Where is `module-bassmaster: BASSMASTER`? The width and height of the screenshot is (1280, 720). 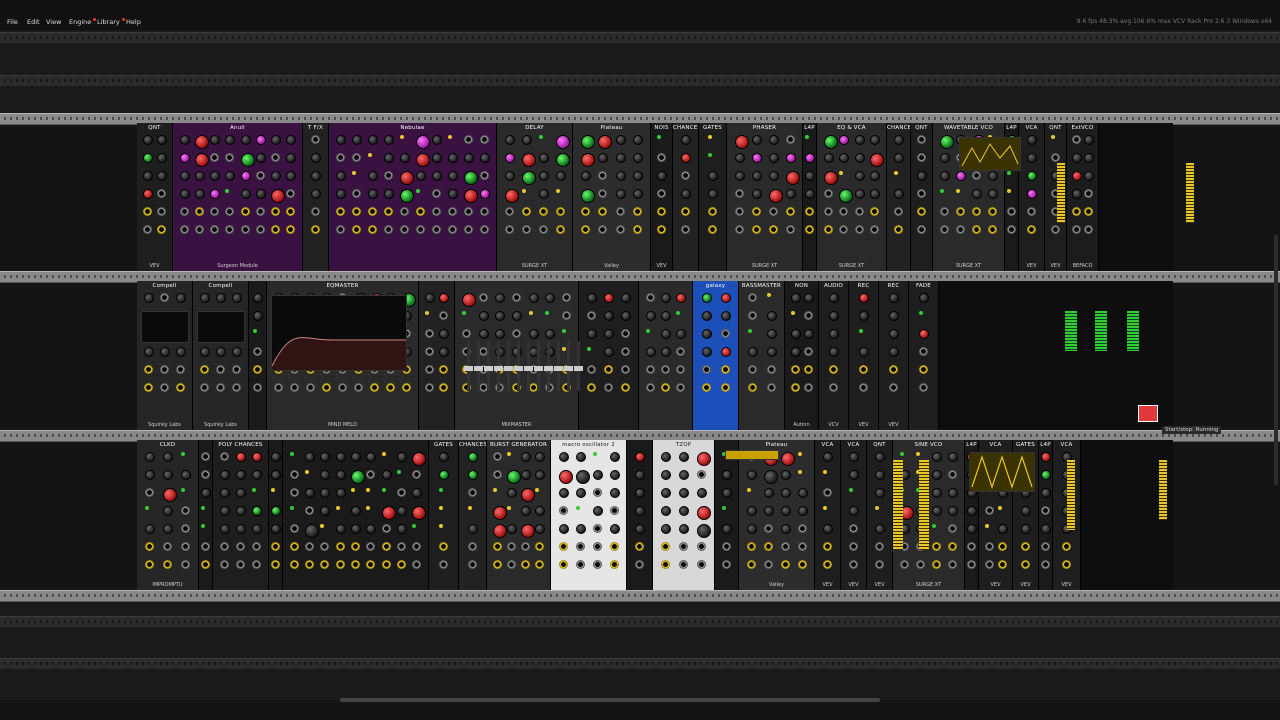
module-bassmaster: BASSMASTER is located at coordinates (762, 355).